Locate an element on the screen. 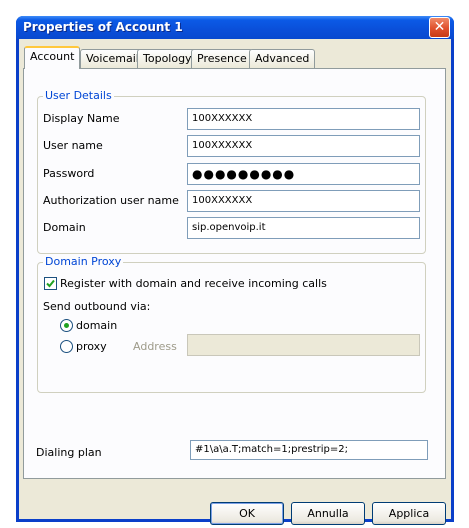 Image resolution: width=469 pixels, height=528 pixels. ok-button: OK is located at coordinates (247, 513).